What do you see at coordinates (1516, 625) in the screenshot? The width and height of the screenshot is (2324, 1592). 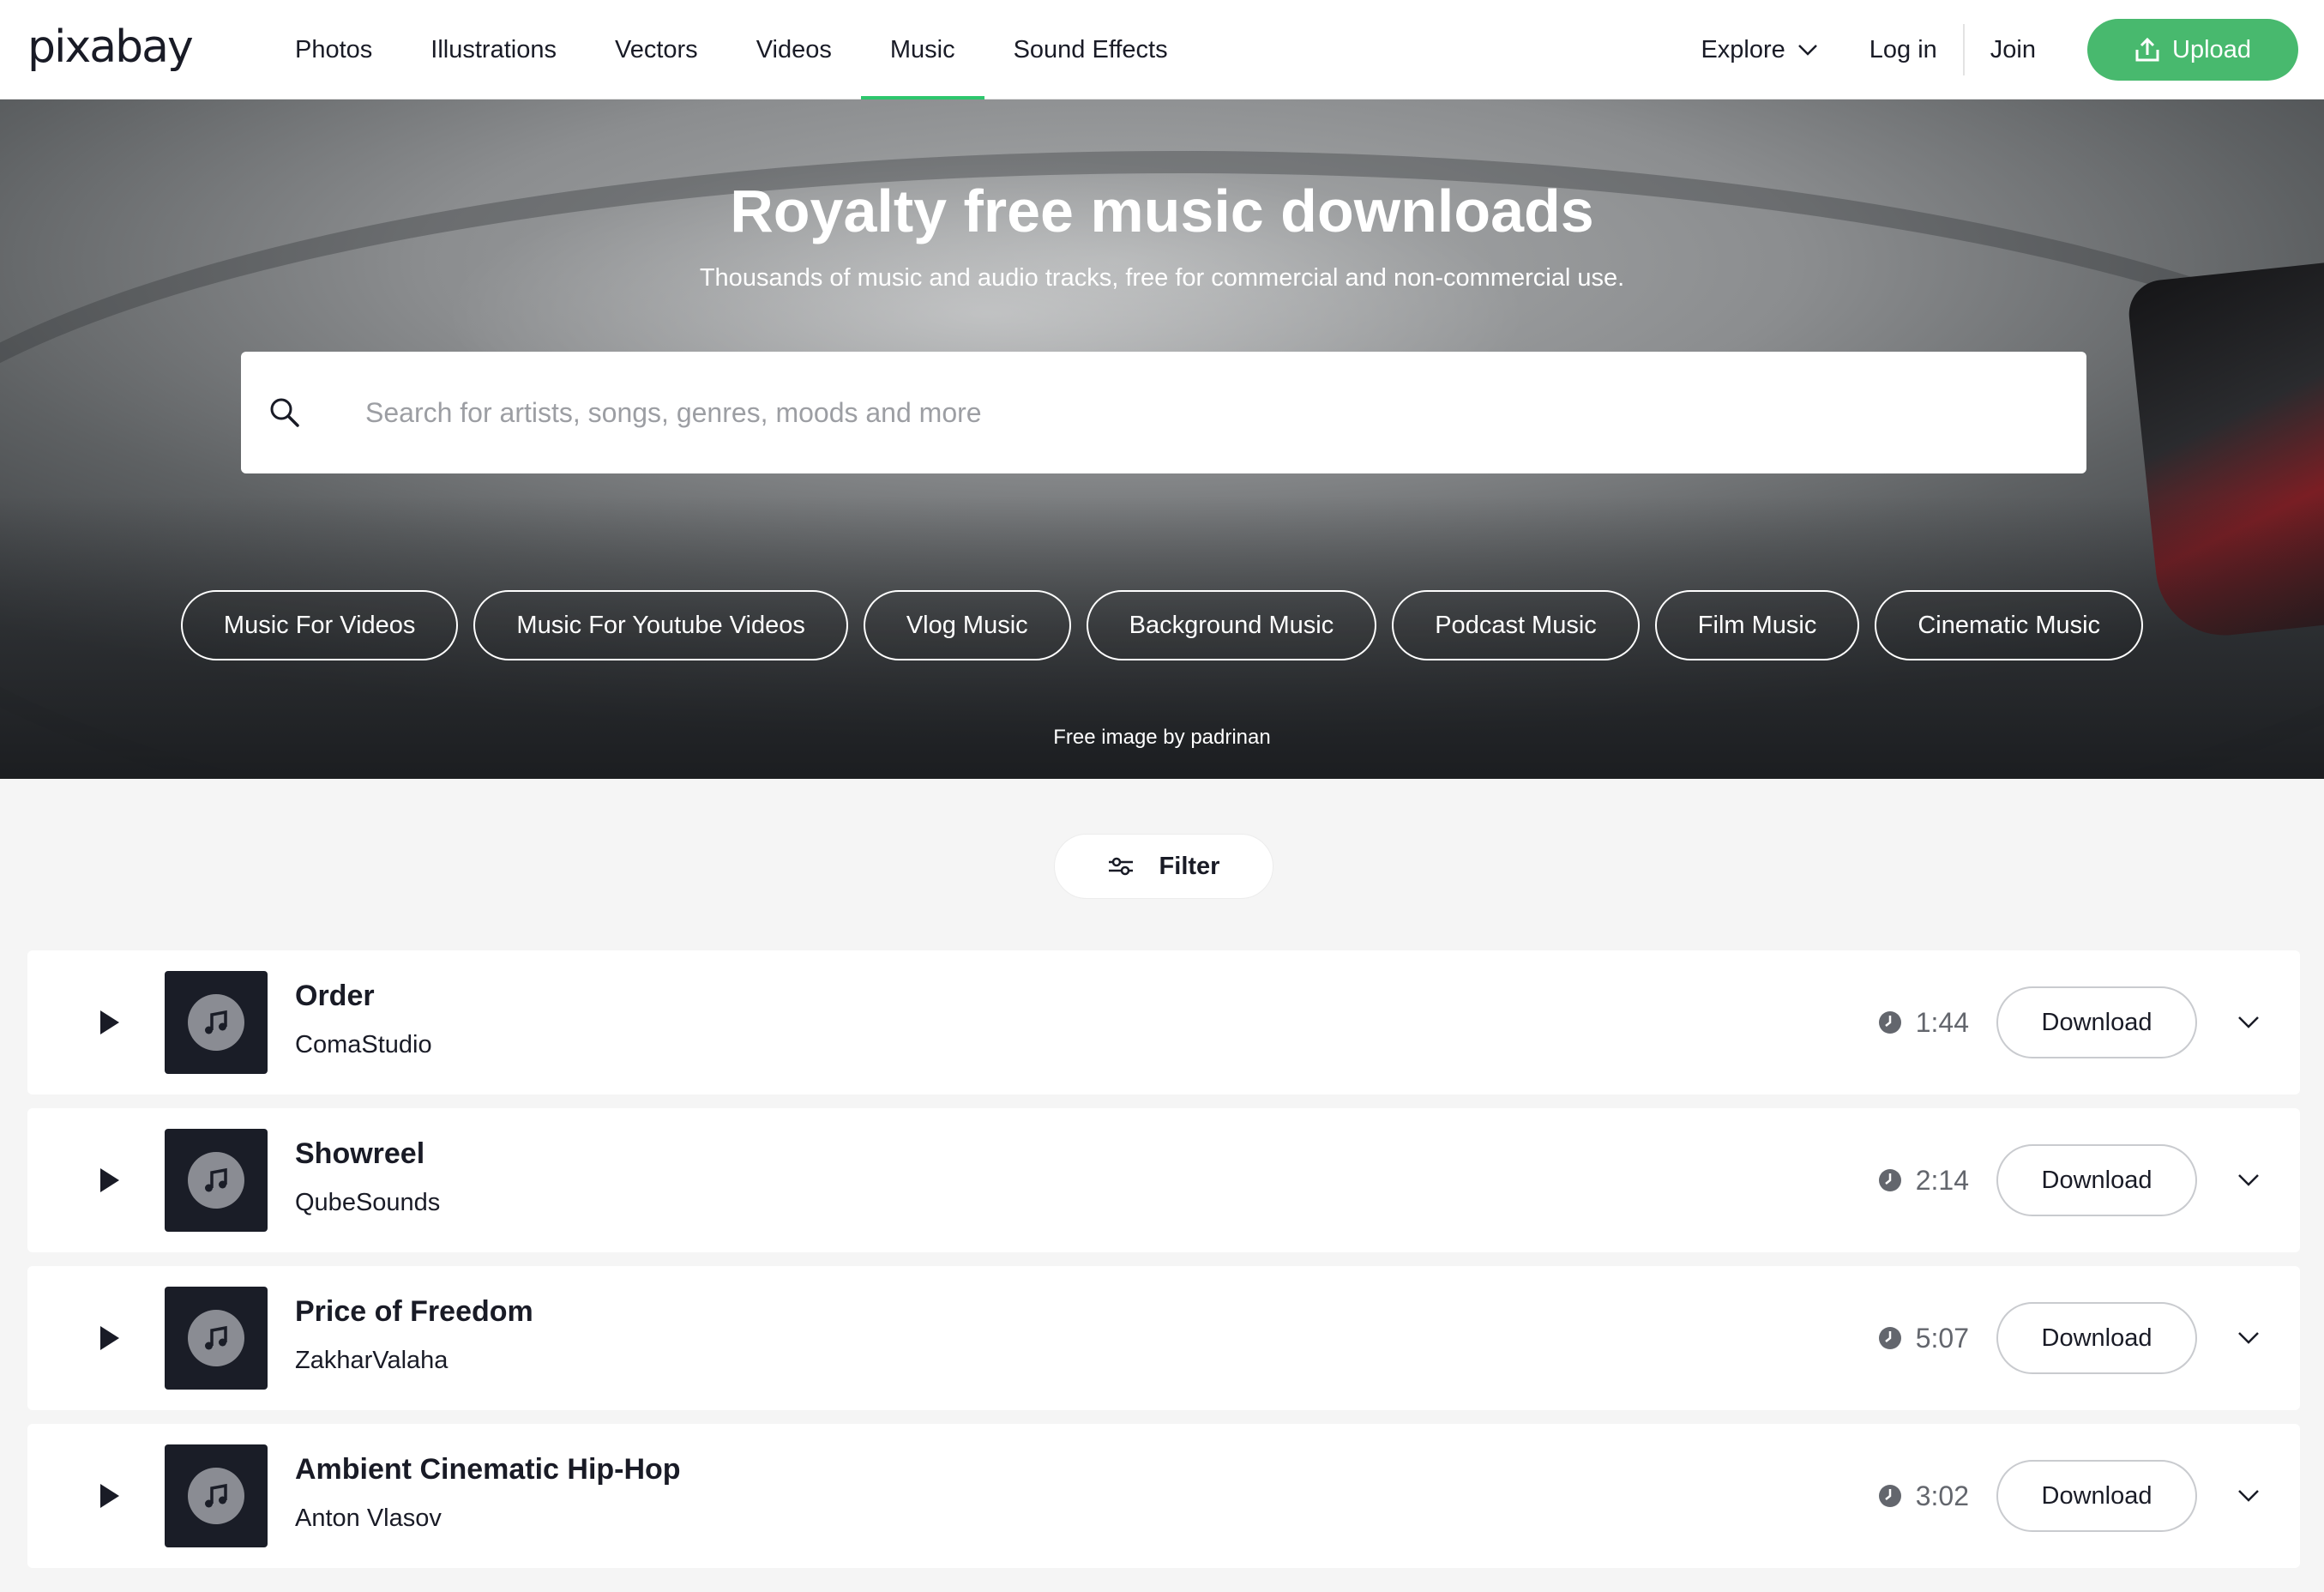 I see `chip-podcast-music: Podcast Music` at bounding box center [1516, 625].